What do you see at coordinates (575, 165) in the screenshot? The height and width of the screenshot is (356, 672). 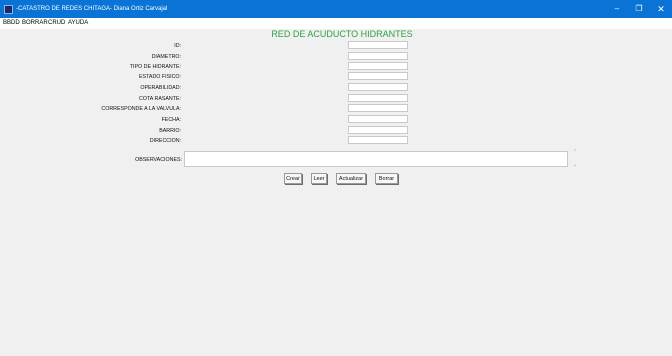 I see `chevron-down-icon: ⌄` at bounding box center [575, 165].